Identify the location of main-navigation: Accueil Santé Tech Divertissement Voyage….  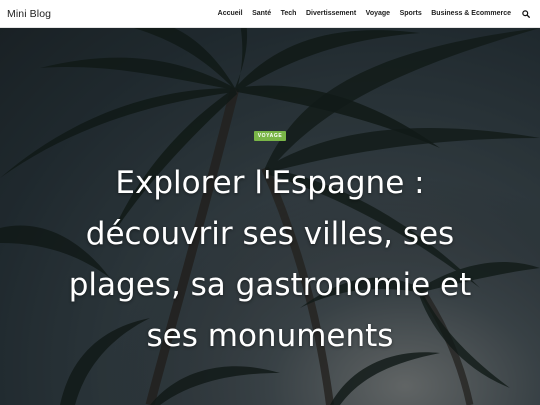
(369, 14).